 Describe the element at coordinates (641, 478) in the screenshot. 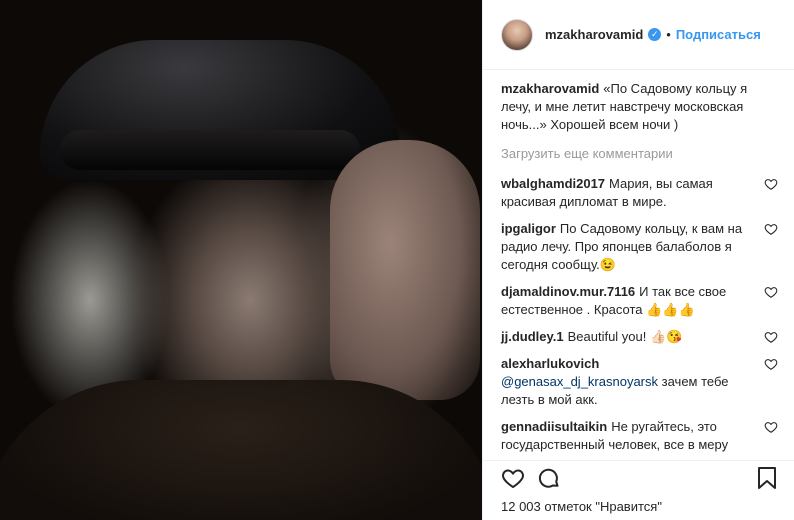

I see `action-icons` at that location.